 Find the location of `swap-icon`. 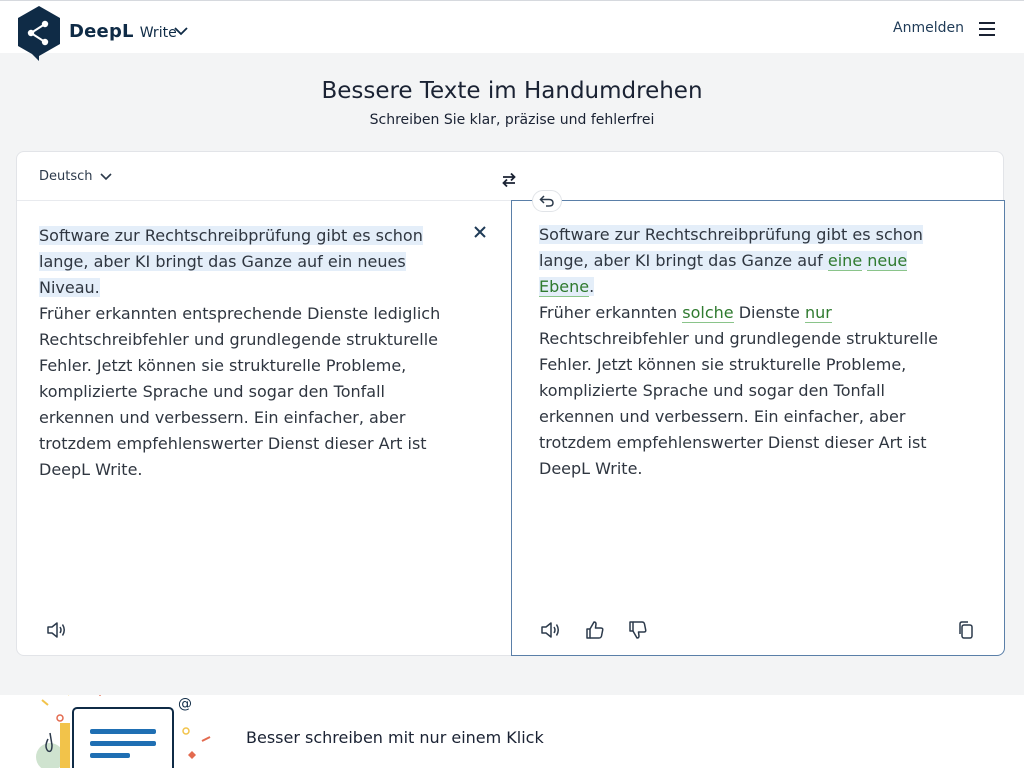

swap-icon is located at coordinates (509, 180).